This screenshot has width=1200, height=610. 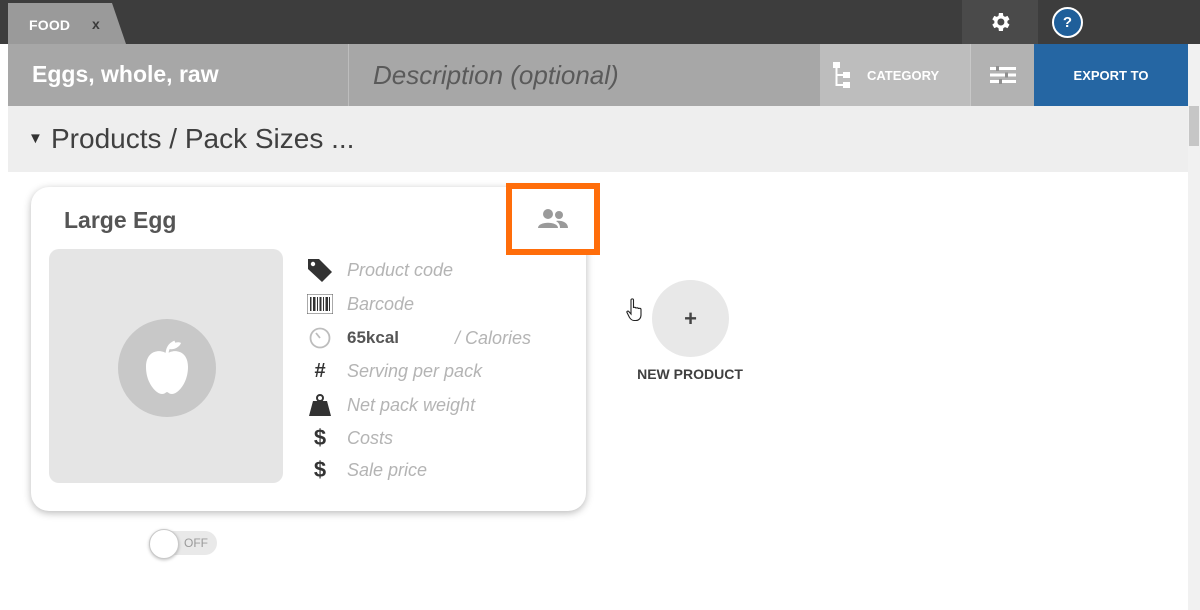 I want to click on share-button-highlight, so click(x=553, y=219).